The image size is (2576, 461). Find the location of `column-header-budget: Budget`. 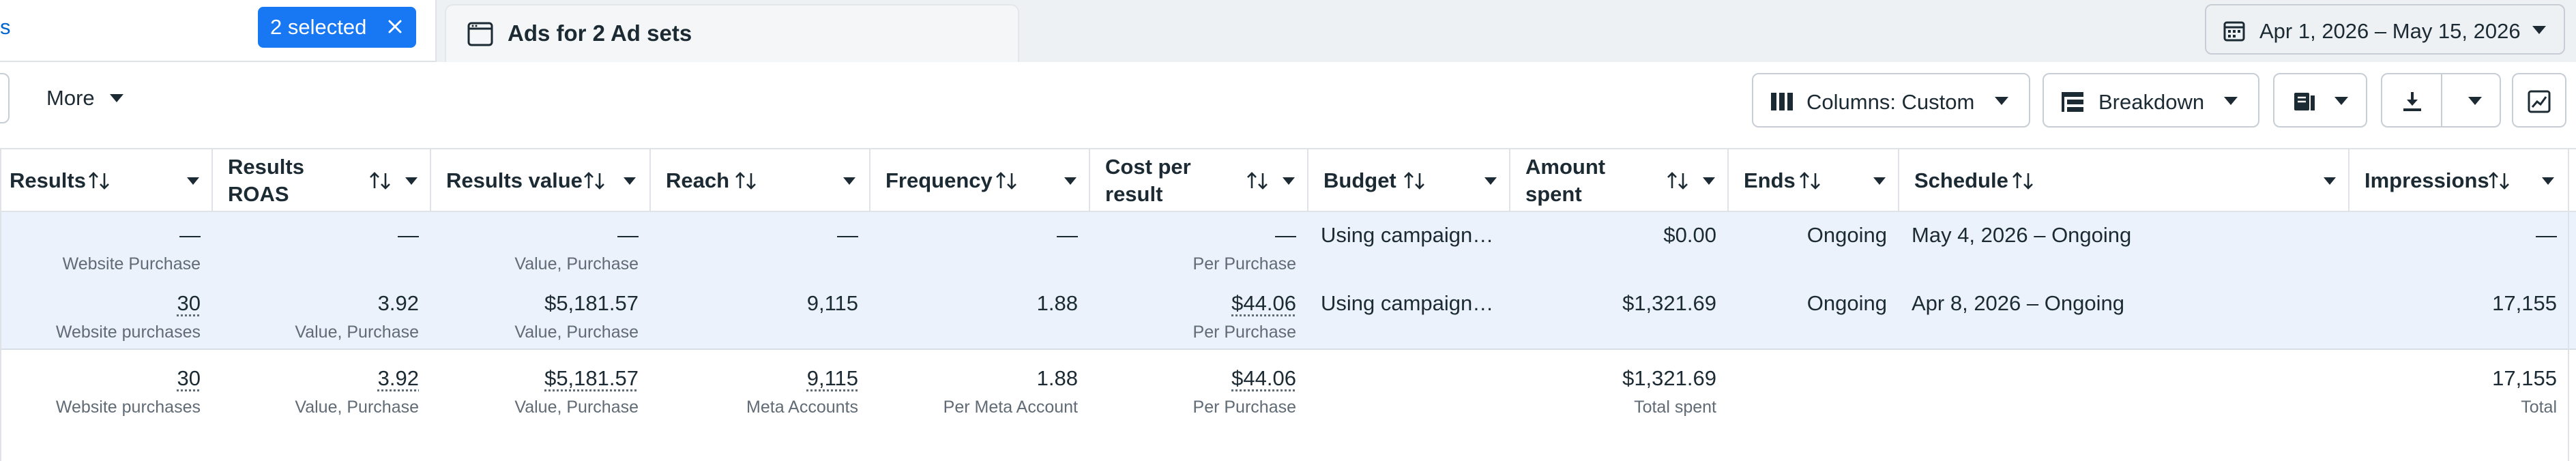

column-header-budget: Budget is located at coordinates (1409, 180).